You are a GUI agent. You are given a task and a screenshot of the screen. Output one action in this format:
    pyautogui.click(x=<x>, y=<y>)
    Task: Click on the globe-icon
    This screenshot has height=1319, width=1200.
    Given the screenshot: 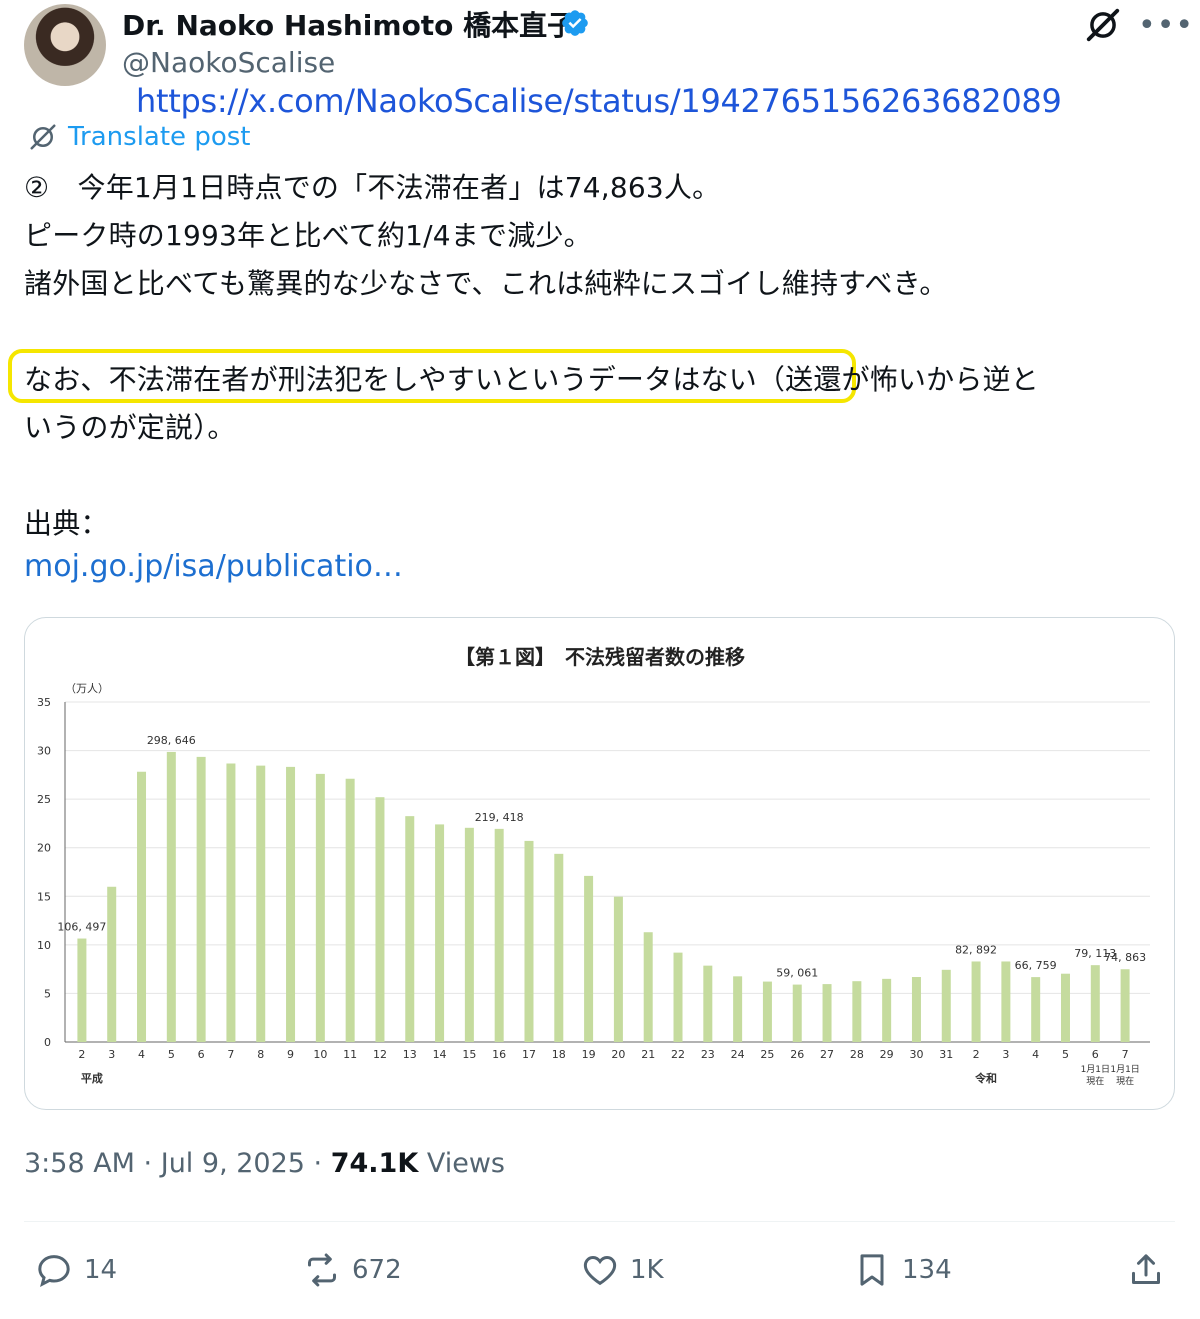 What is the action you would take?
    pyautogui.click(x=43, y=137)
    